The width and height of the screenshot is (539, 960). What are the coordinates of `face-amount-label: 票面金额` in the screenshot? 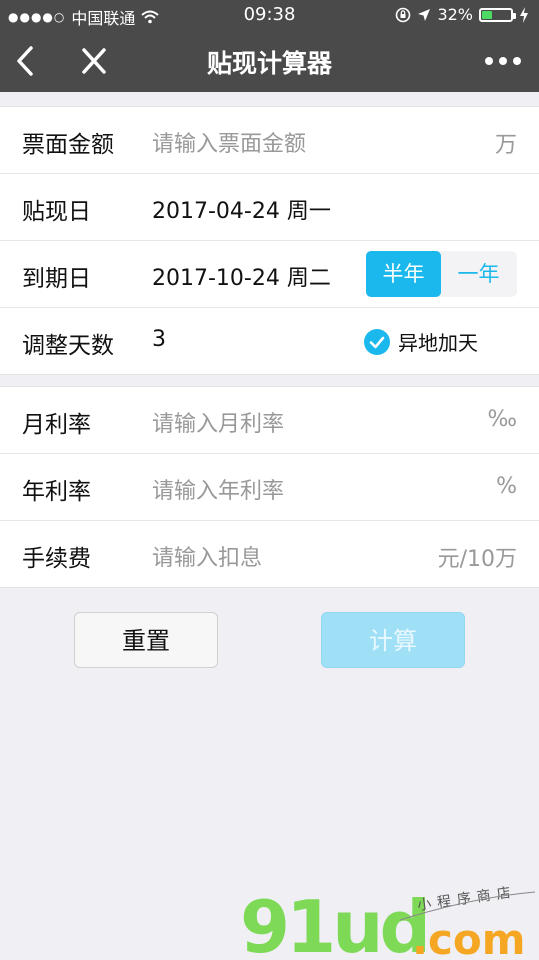 It's located at (68, 145).